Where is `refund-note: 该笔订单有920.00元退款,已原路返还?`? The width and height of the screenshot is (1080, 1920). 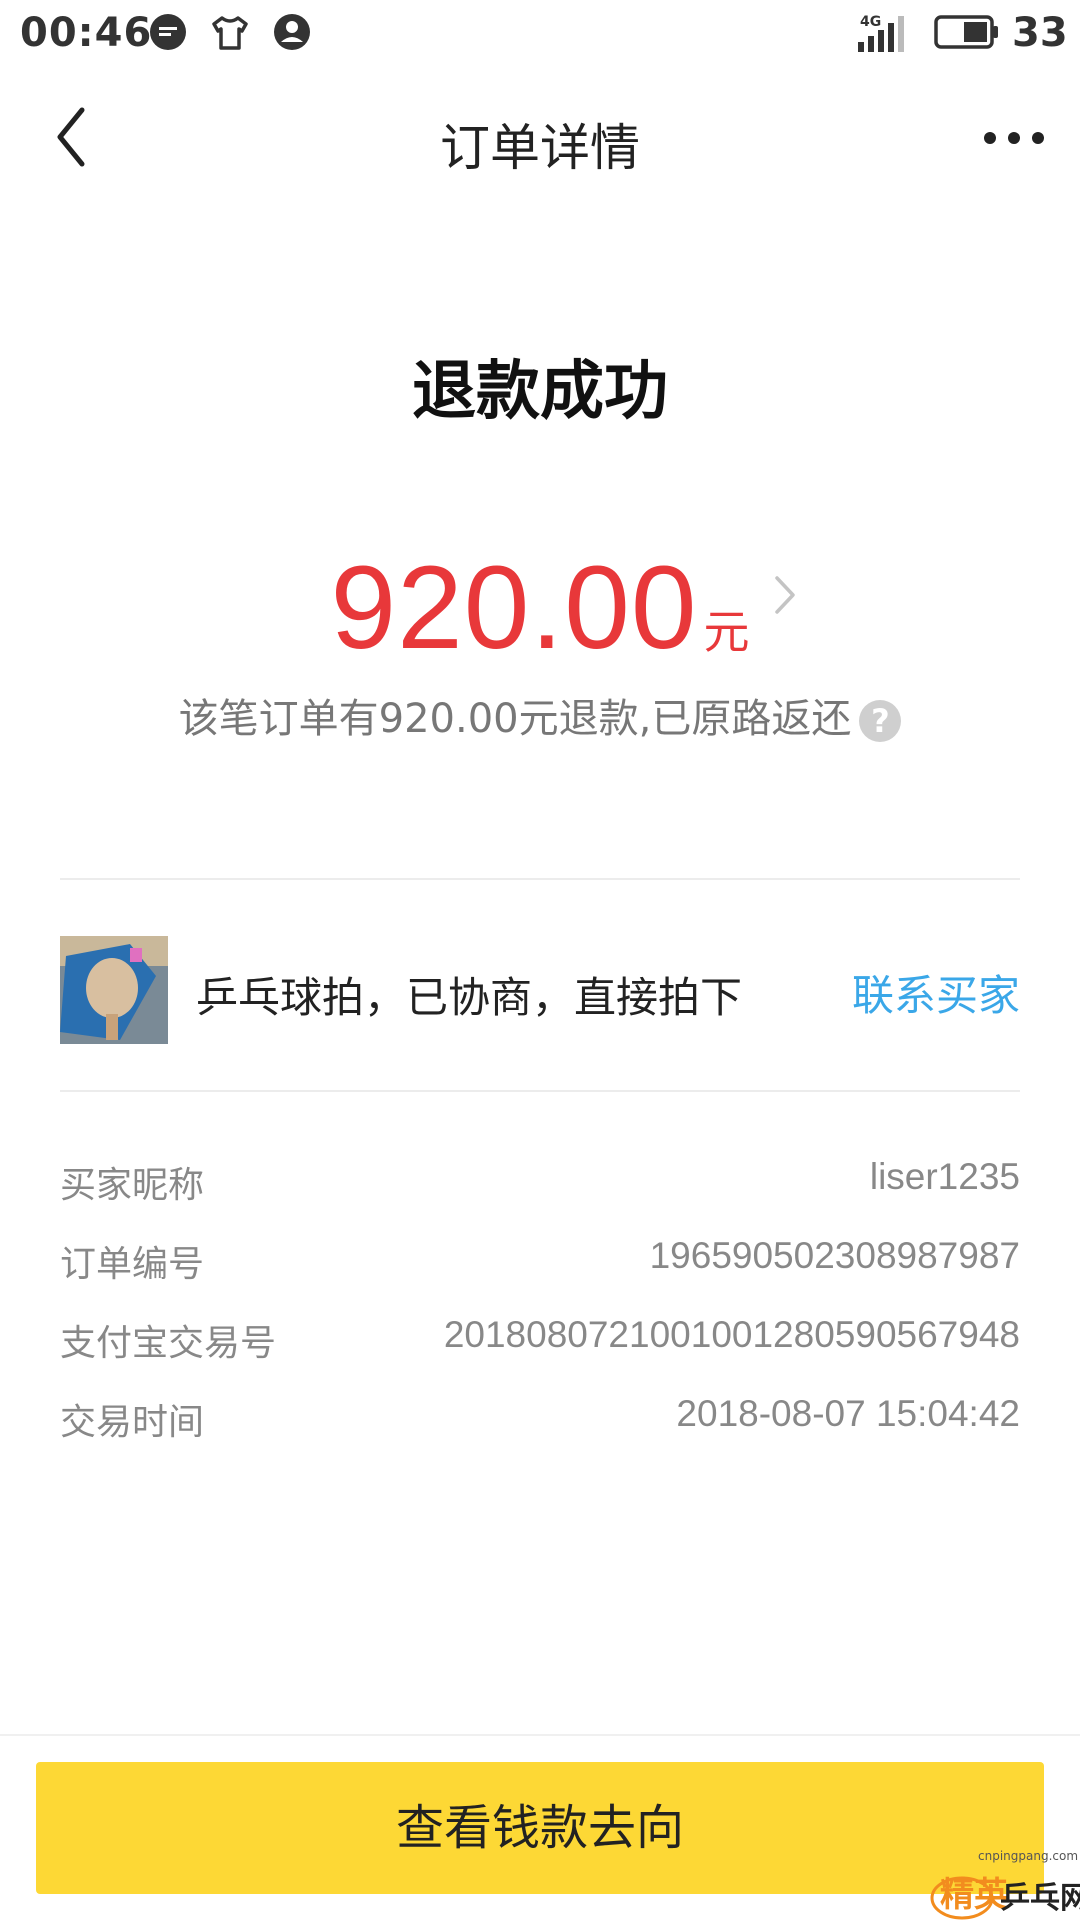 refund-note: 该笔订单有920.00元退款,已原路返还? is located at coordinates (540, 715).